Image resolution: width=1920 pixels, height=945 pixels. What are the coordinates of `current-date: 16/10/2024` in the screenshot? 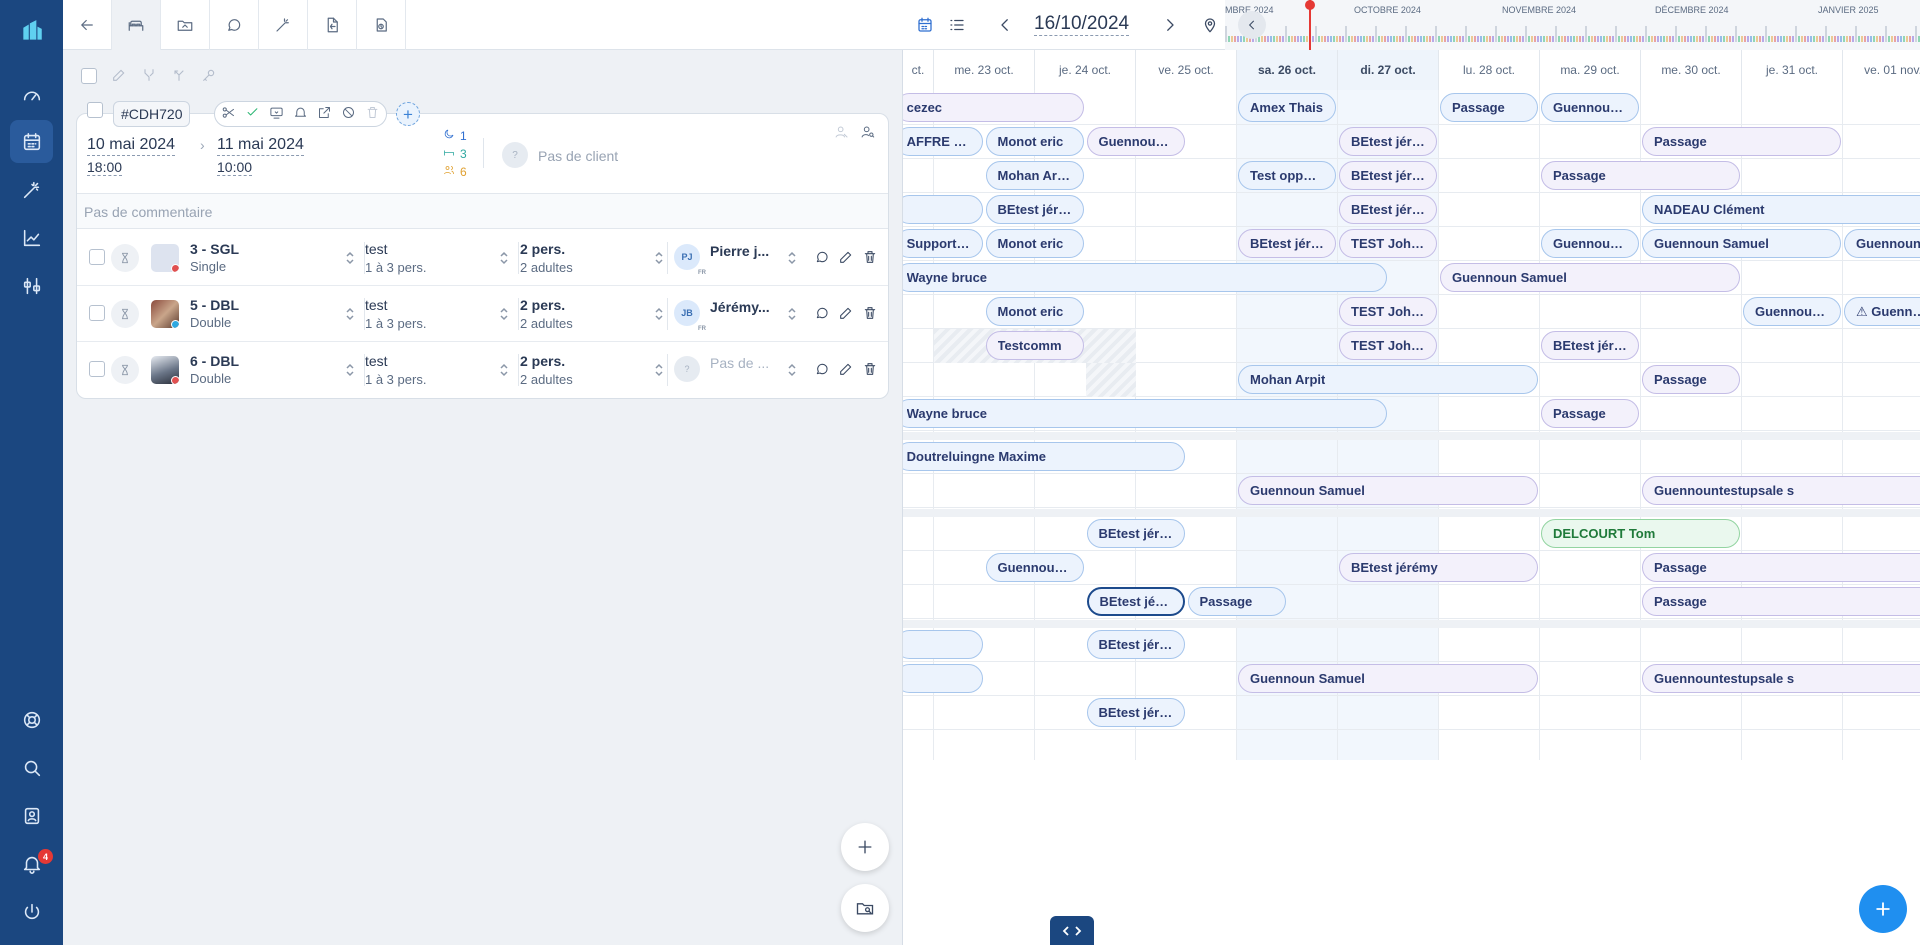 It's located at (1082, 24).